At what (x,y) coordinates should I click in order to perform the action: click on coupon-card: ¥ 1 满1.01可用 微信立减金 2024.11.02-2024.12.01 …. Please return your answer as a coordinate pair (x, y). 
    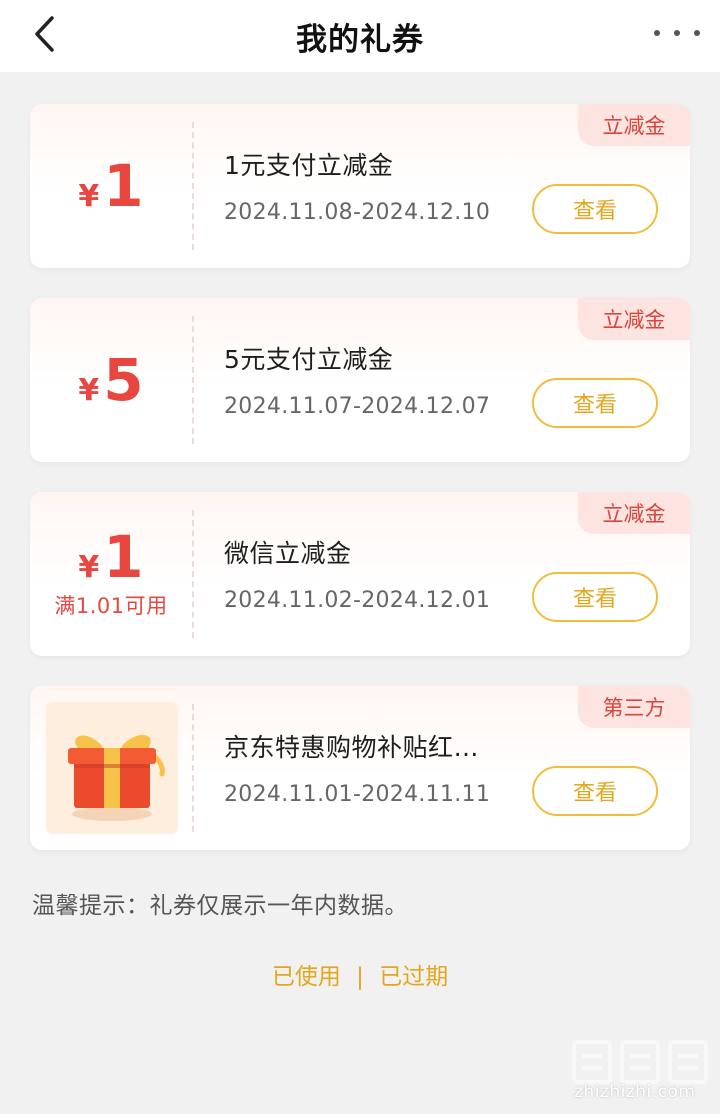
    Looking at the image, I should click on (360, 574).